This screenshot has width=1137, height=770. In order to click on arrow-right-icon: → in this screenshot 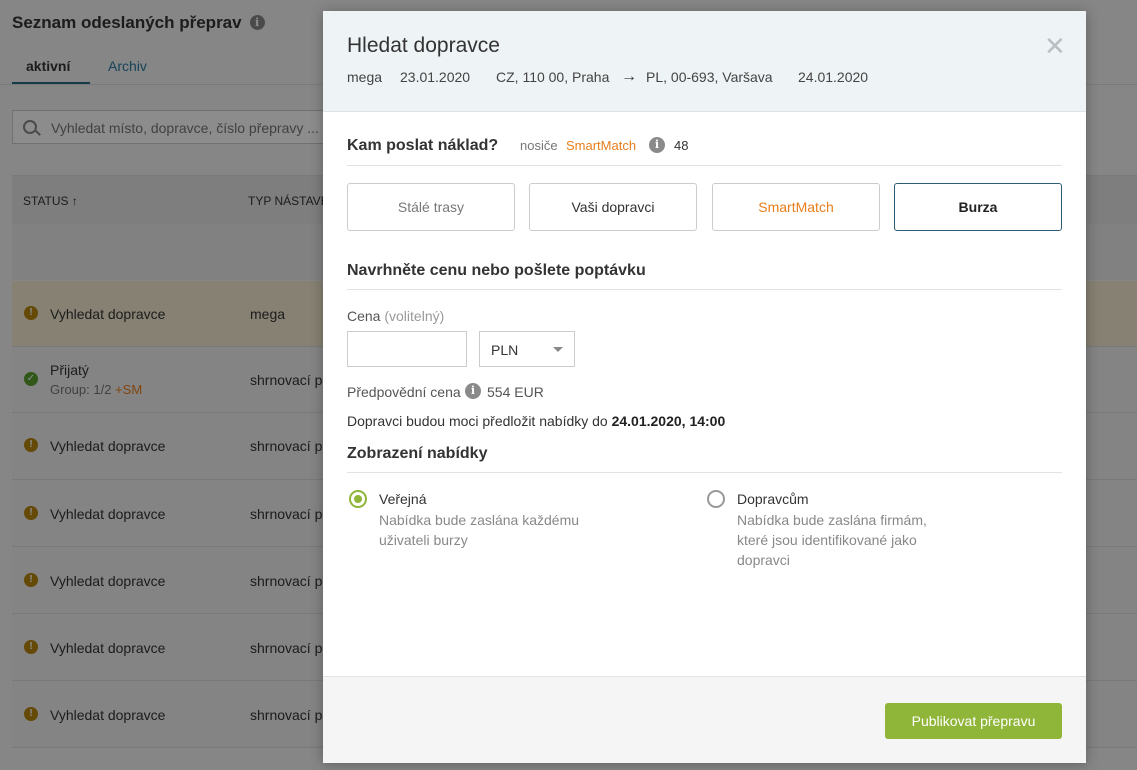, I will do `click(629, 76)`.